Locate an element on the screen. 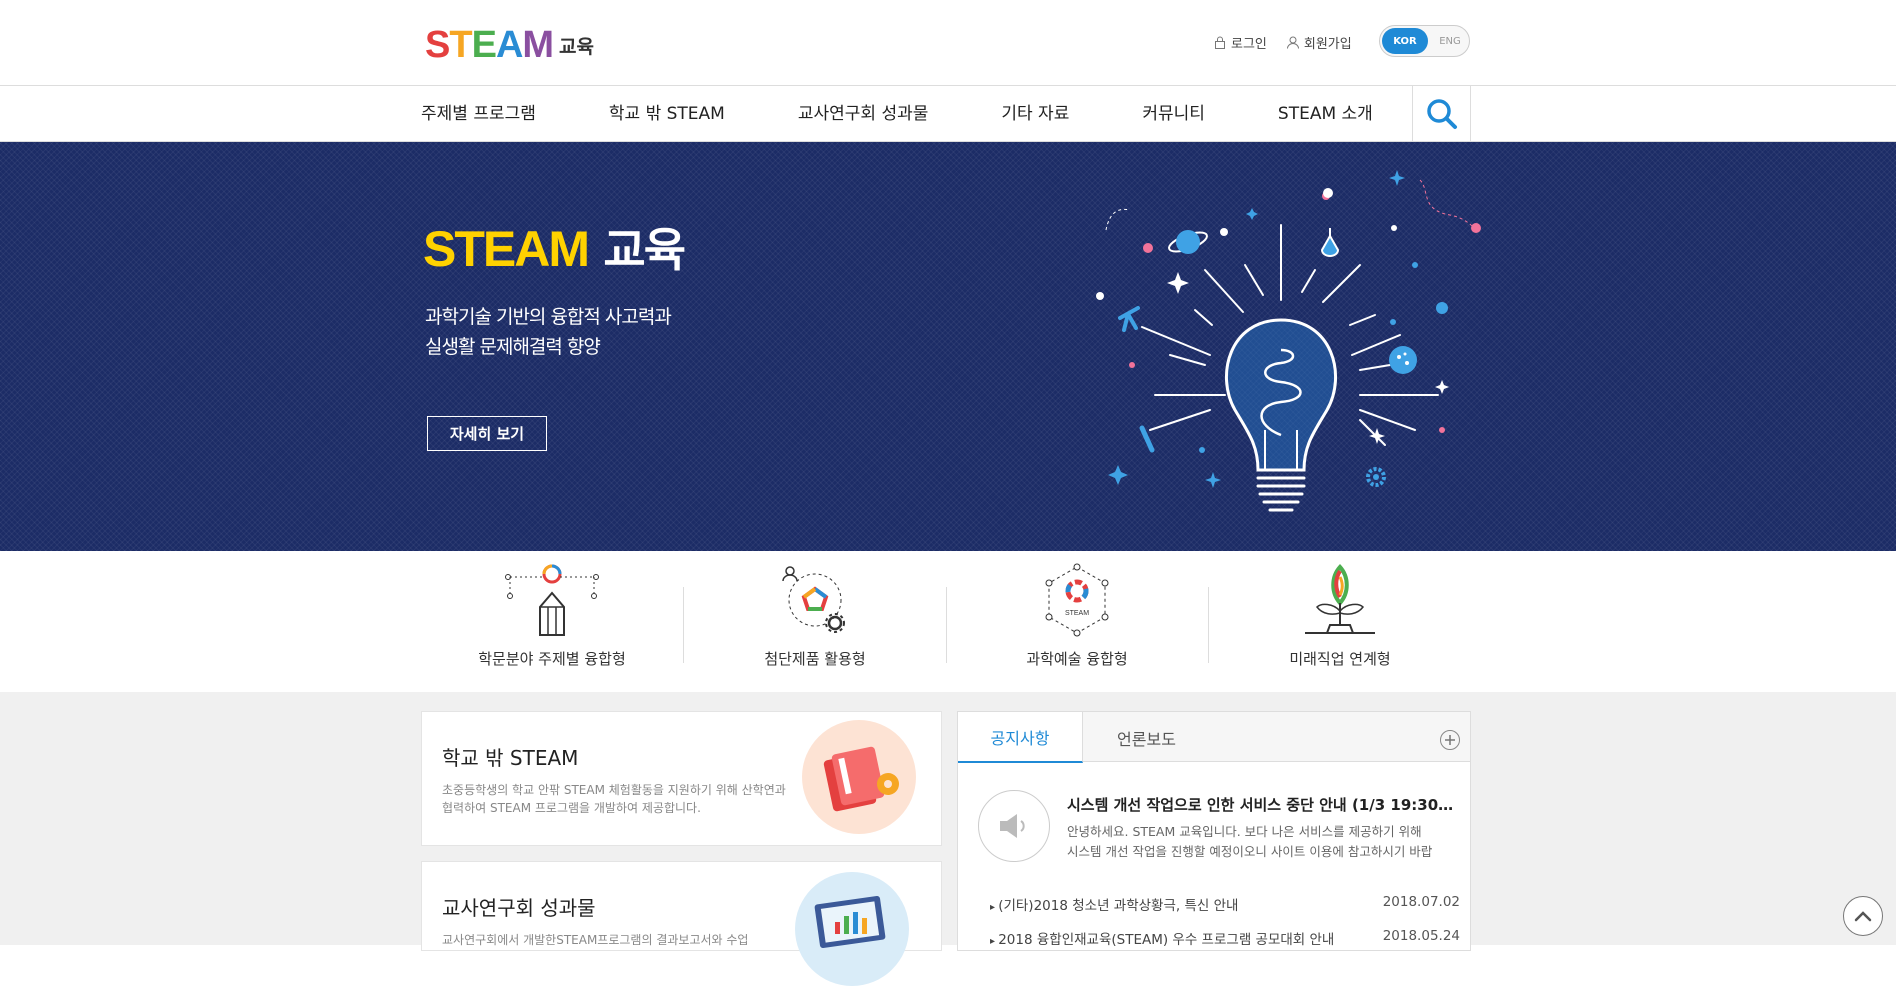 This screenshot has width=1896, height=986. books-gear-icon is located at coordinates (861, 779).